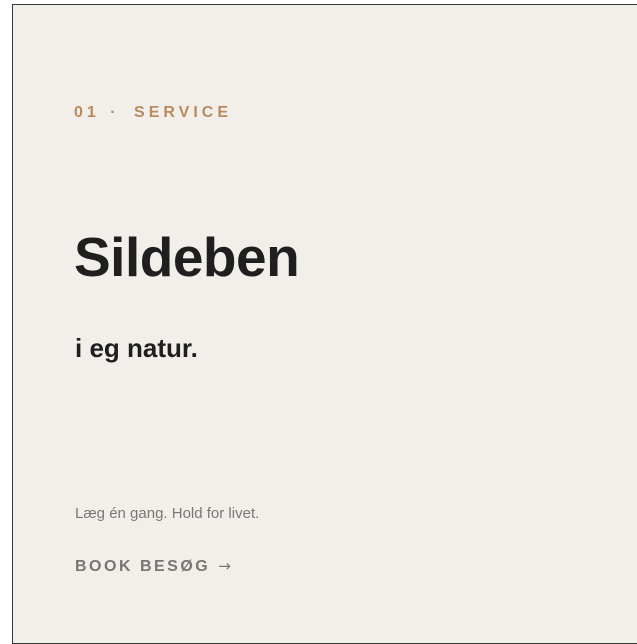  I want to click on card-tagline: Læg én gang. Hold for livet., so click(167, 513).